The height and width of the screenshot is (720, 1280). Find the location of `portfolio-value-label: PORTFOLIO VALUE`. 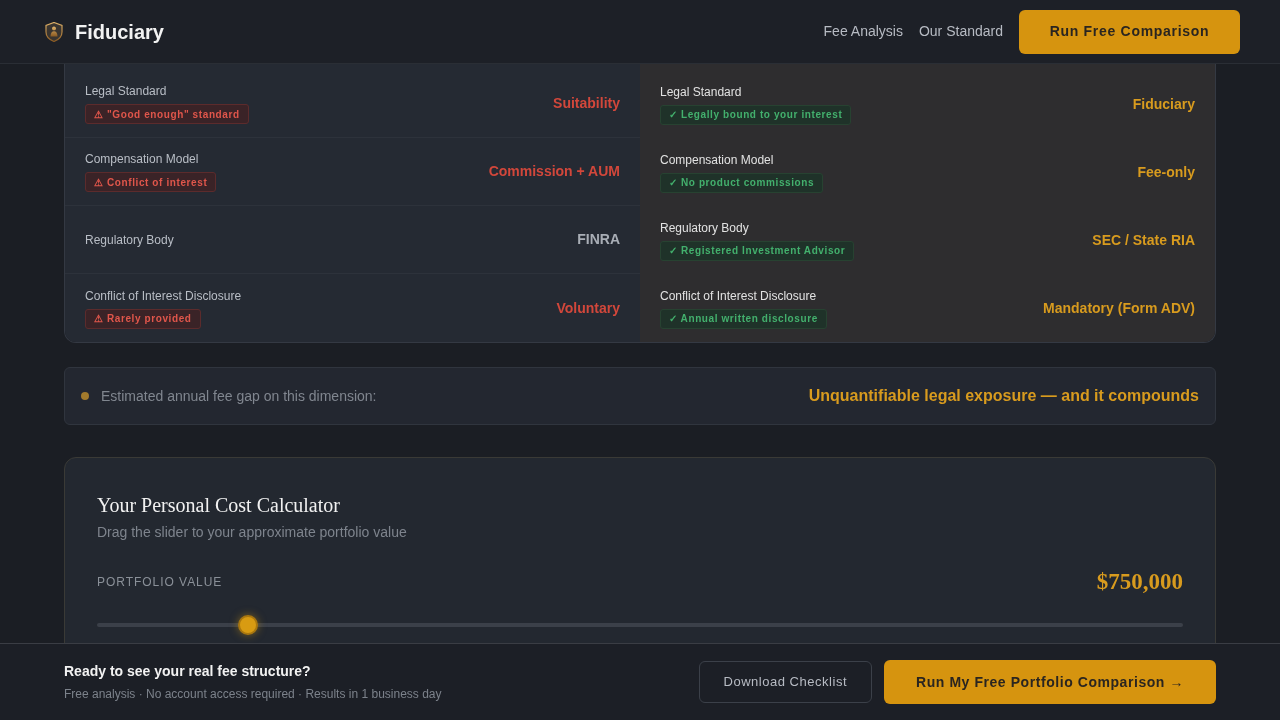

portfolio-value-label: PORTFOLIO VALUE is located at coordinates (160, 583).